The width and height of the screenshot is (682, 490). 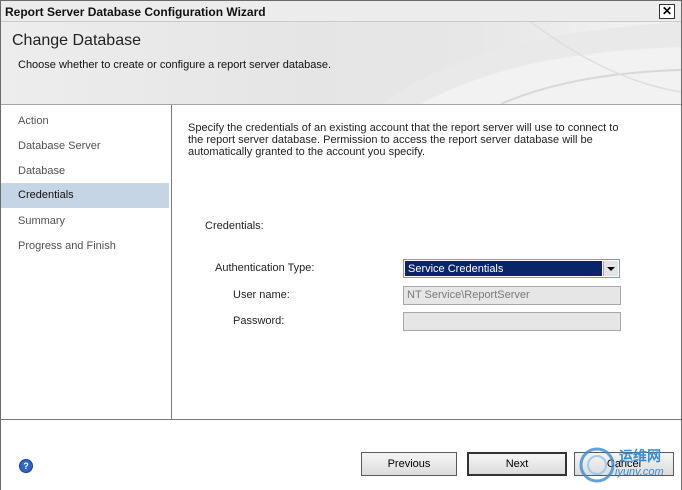 I want to click on username-field: NT Service\ReportServer, so click(x=512, y=295).